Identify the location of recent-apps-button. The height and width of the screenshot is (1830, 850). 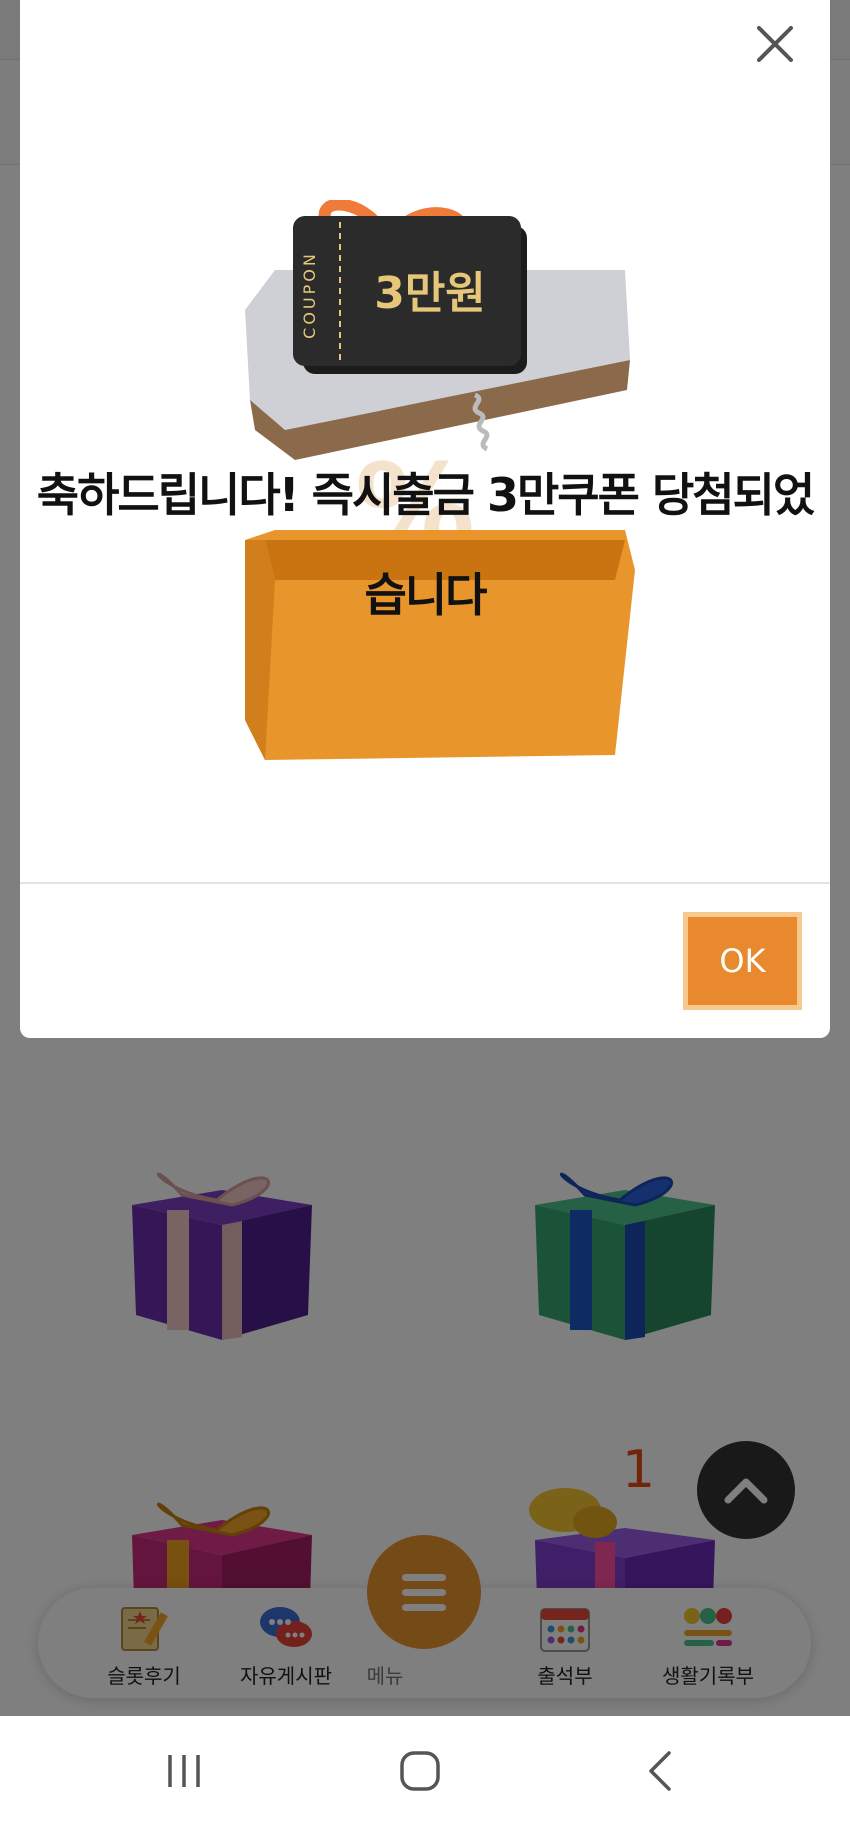
(184, 1771).